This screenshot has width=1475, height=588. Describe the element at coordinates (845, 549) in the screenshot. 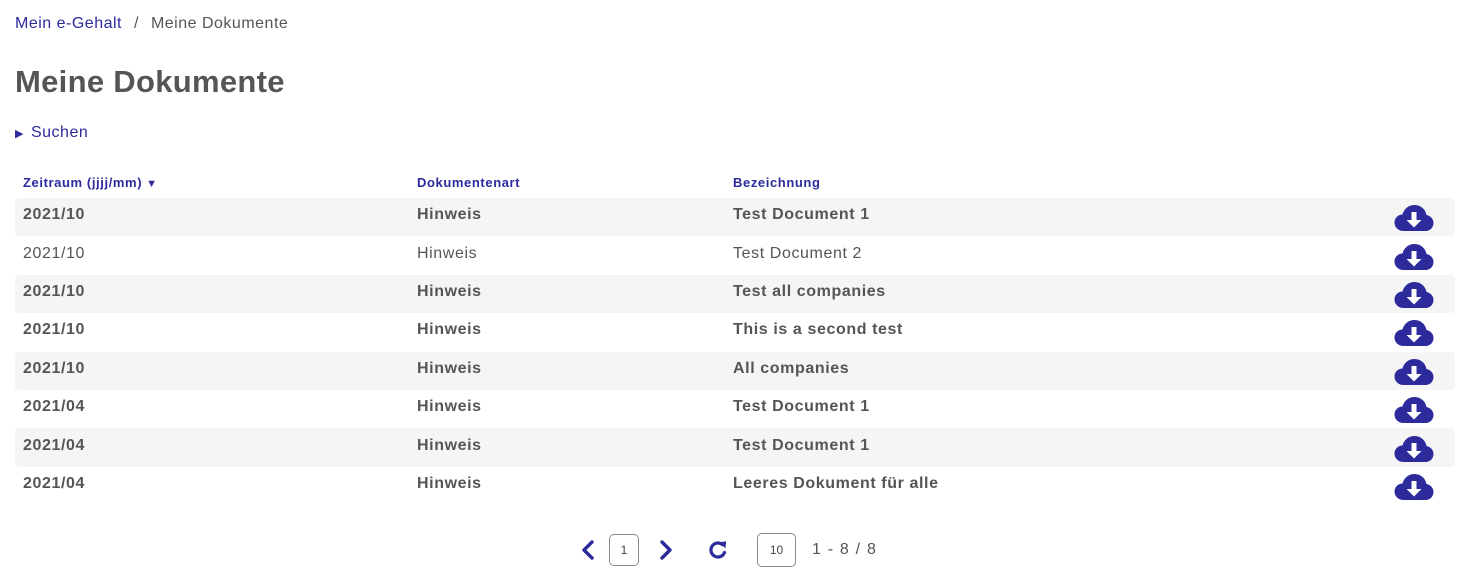

I see `pagination-range: 1 - 8 / 8` at that location.